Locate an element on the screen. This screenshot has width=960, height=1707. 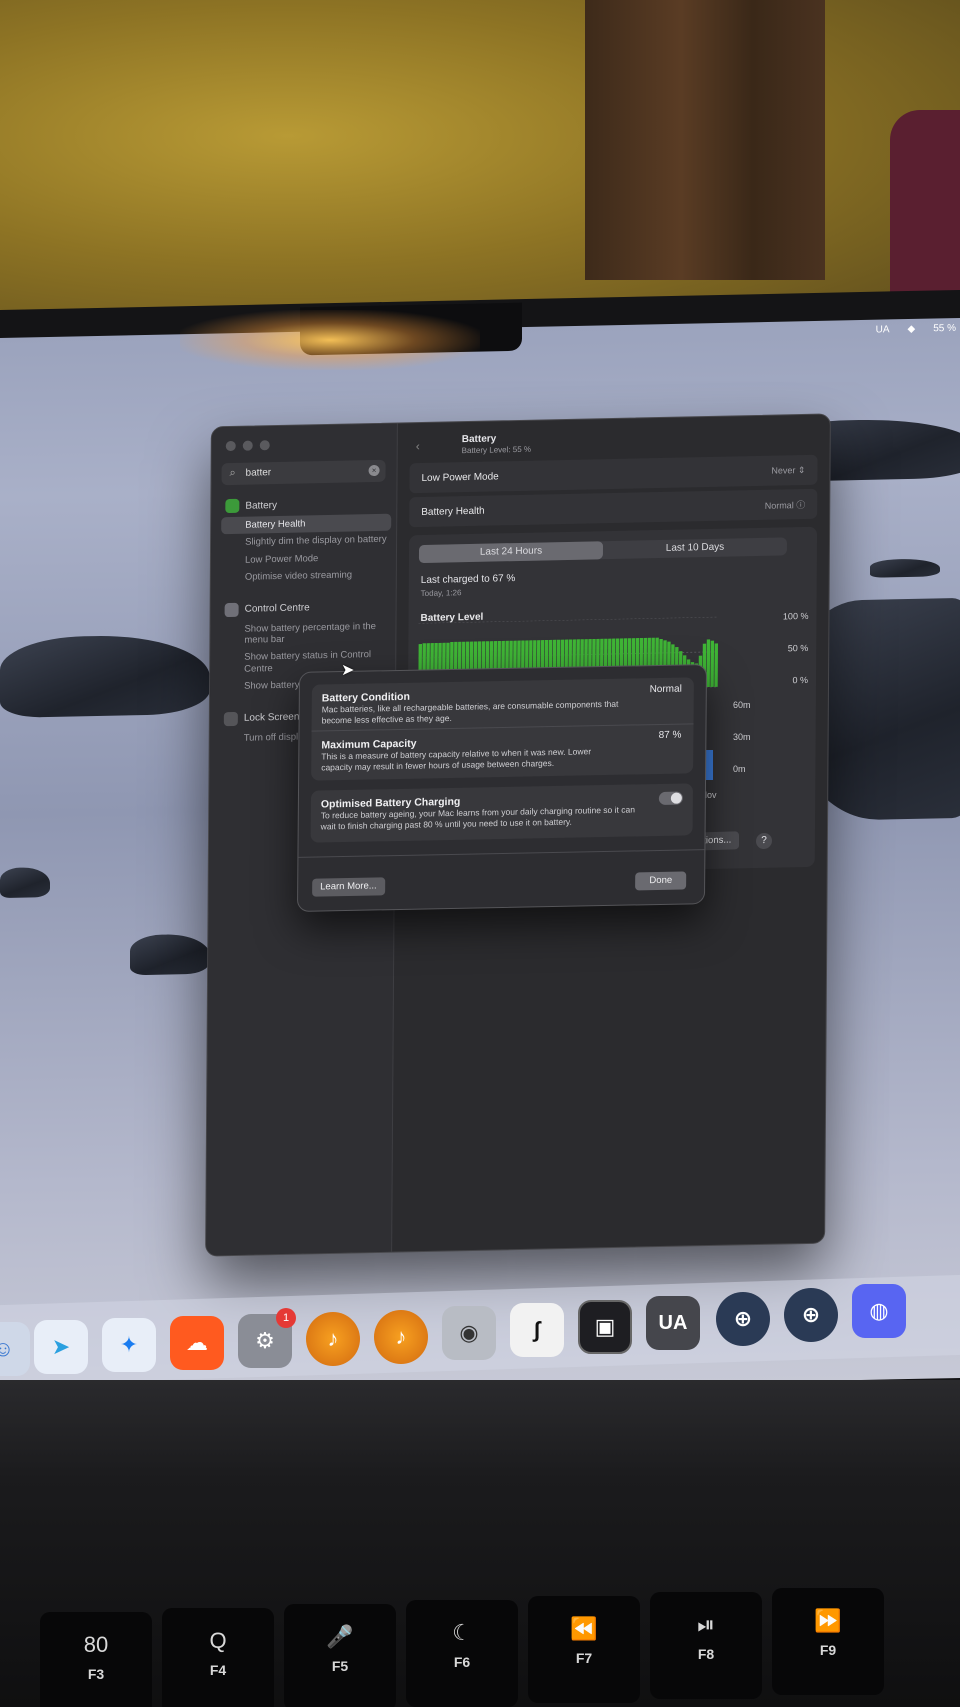
battery-health-row: Battery Health Normal ⓘ is located at coordinates (613, 508).